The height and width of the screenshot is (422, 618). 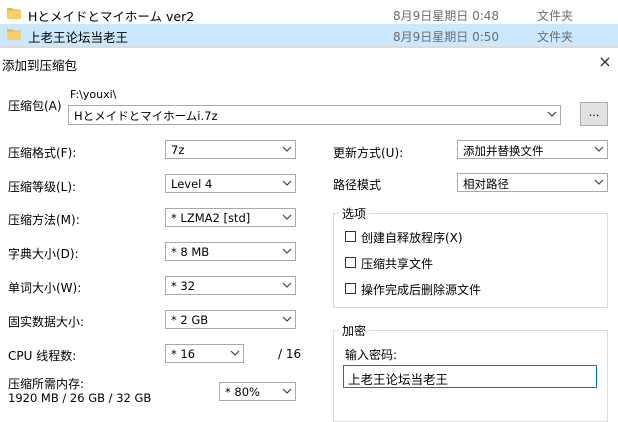 I want to click on update-combo: 添加并替换文件, so click(x=532, y=149).